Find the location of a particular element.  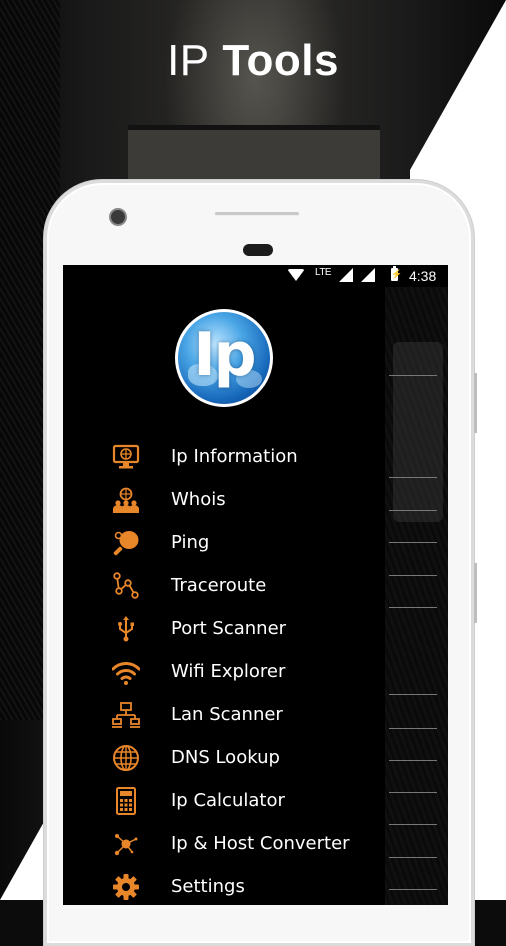

app-logo: Ip is located at coordinates (224, 358).